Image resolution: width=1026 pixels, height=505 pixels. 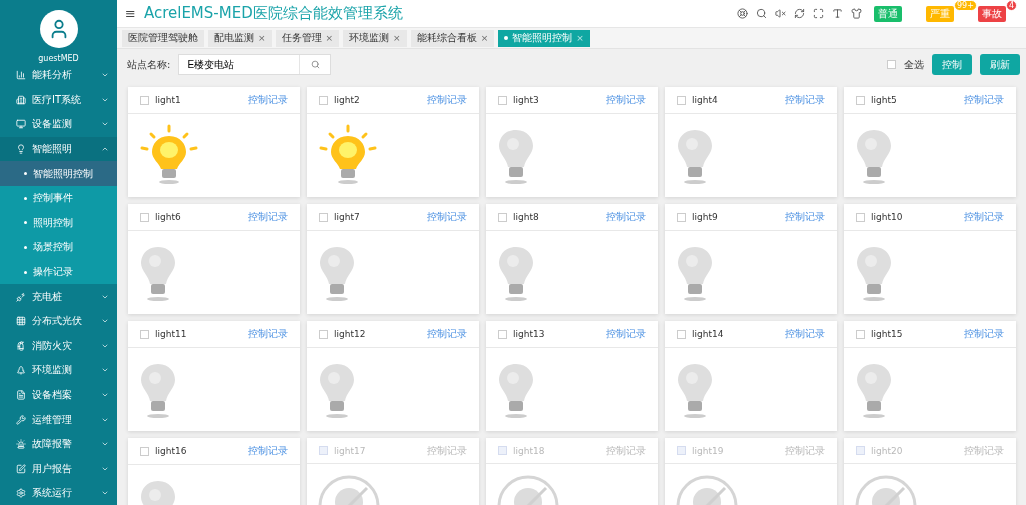 I want to click on light-name: light11, so click(x=171, y=334).